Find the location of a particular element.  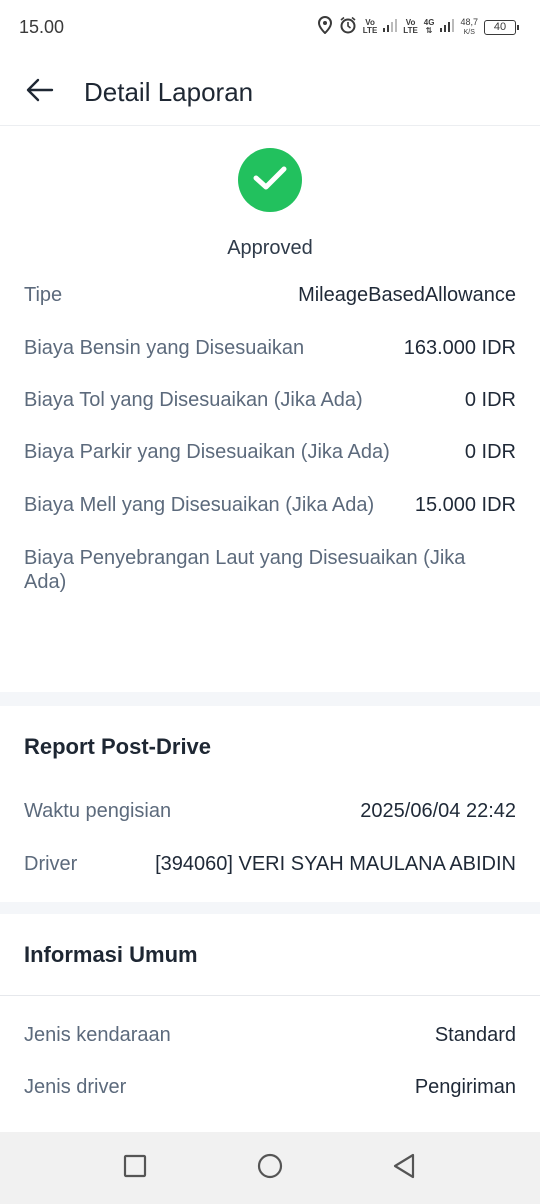

system-navigation-bar is located at coordinates (270, 1168).